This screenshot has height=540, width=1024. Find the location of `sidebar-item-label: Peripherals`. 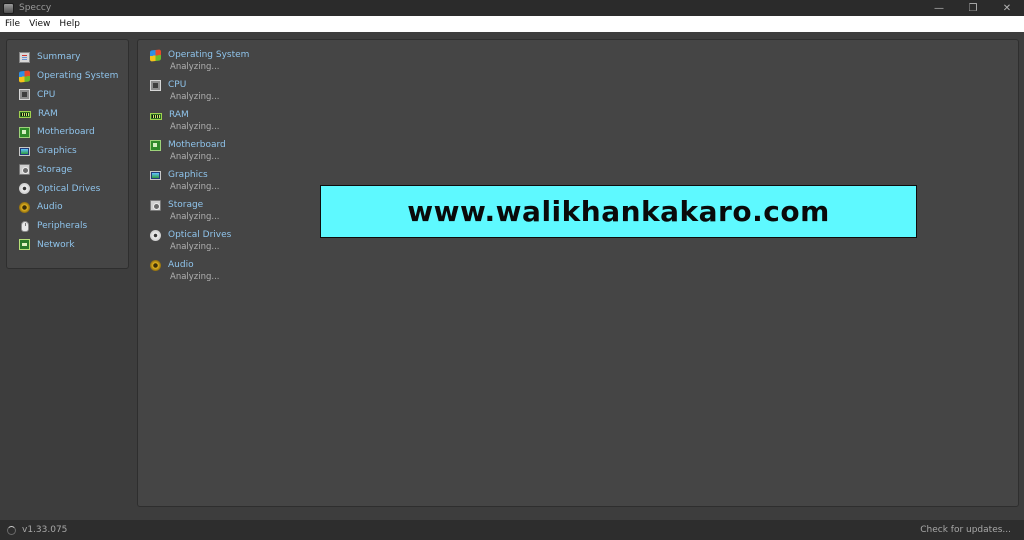

sidebar-item-label: Peripherals is located at coordinates (62, 226).